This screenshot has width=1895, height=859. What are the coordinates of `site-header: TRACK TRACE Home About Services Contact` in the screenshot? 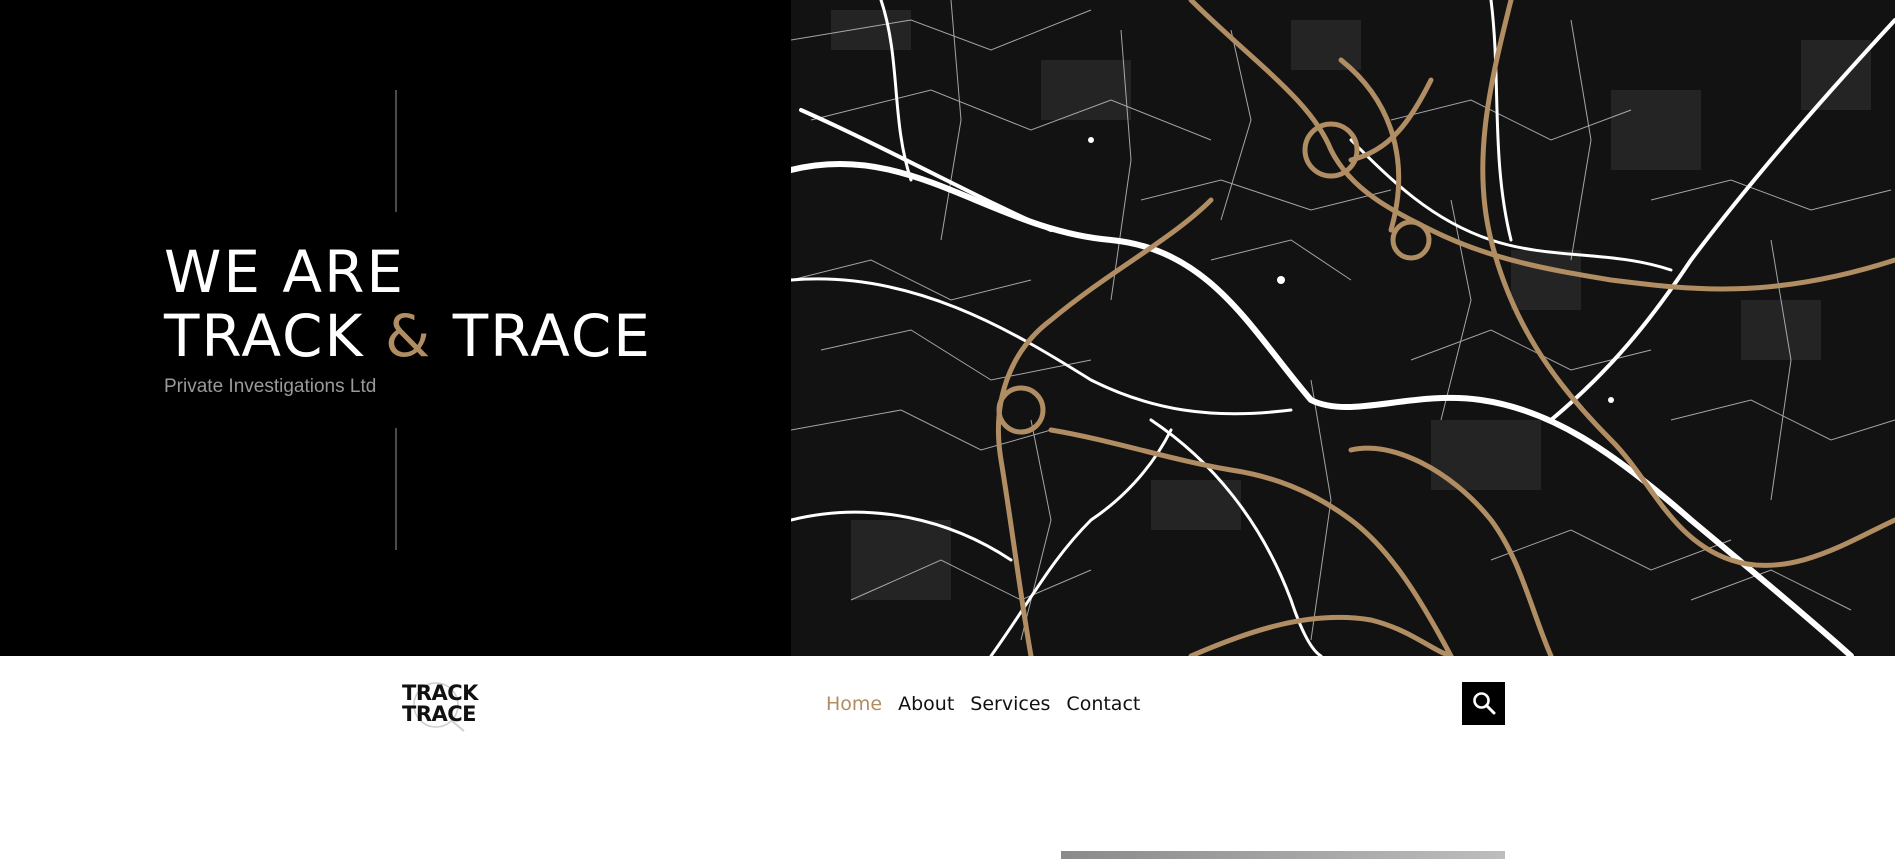 It's located at (947, 703).